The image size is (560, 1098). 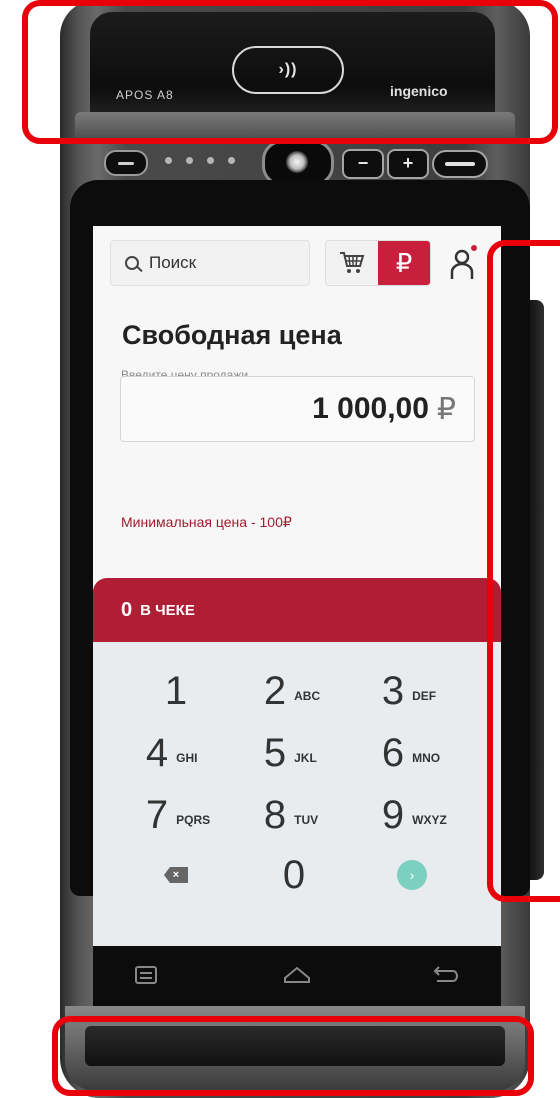 What do you see at coordinates (446, 409) in the screenshot?
I see `currency-symbol: ₽` at bounding box center [446, 409].